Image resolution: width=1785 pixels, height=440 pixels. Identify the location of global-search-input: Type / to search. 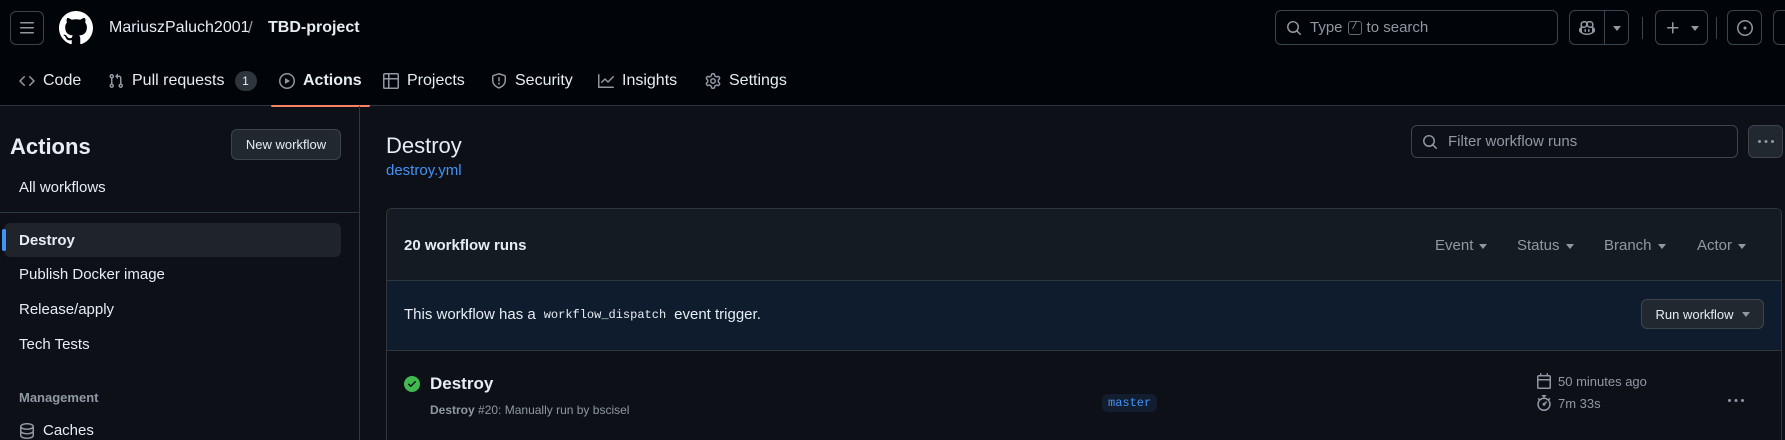
(1416, 27).